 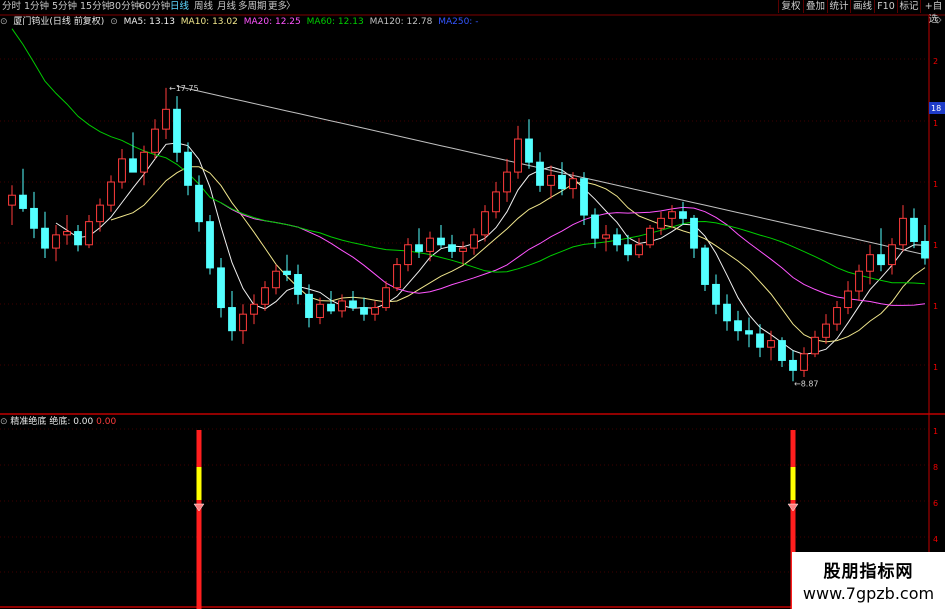 I want to click on period-tab-1: 1分钟, so click(x=36, y=7).